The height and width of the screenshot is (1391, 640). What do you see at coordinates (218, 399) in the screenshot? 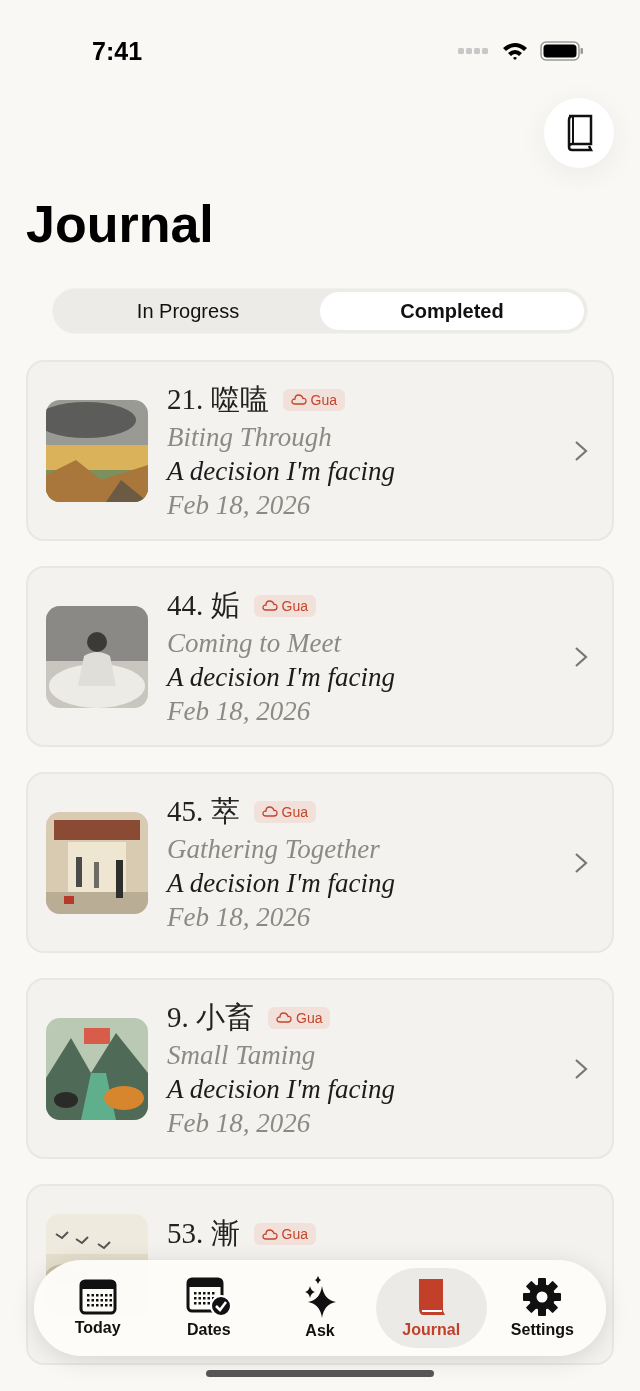
I see `hexagram-title: 21. 噬嗑` at bounding box center [218, 399].